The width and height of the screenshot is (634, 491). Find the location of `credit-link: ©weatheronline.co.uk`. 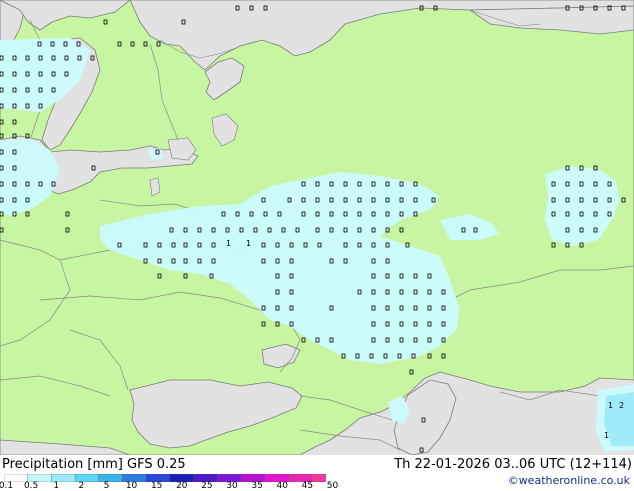

credit-link: ©weatheronline.co.uk is located at coordinates (569, 480).